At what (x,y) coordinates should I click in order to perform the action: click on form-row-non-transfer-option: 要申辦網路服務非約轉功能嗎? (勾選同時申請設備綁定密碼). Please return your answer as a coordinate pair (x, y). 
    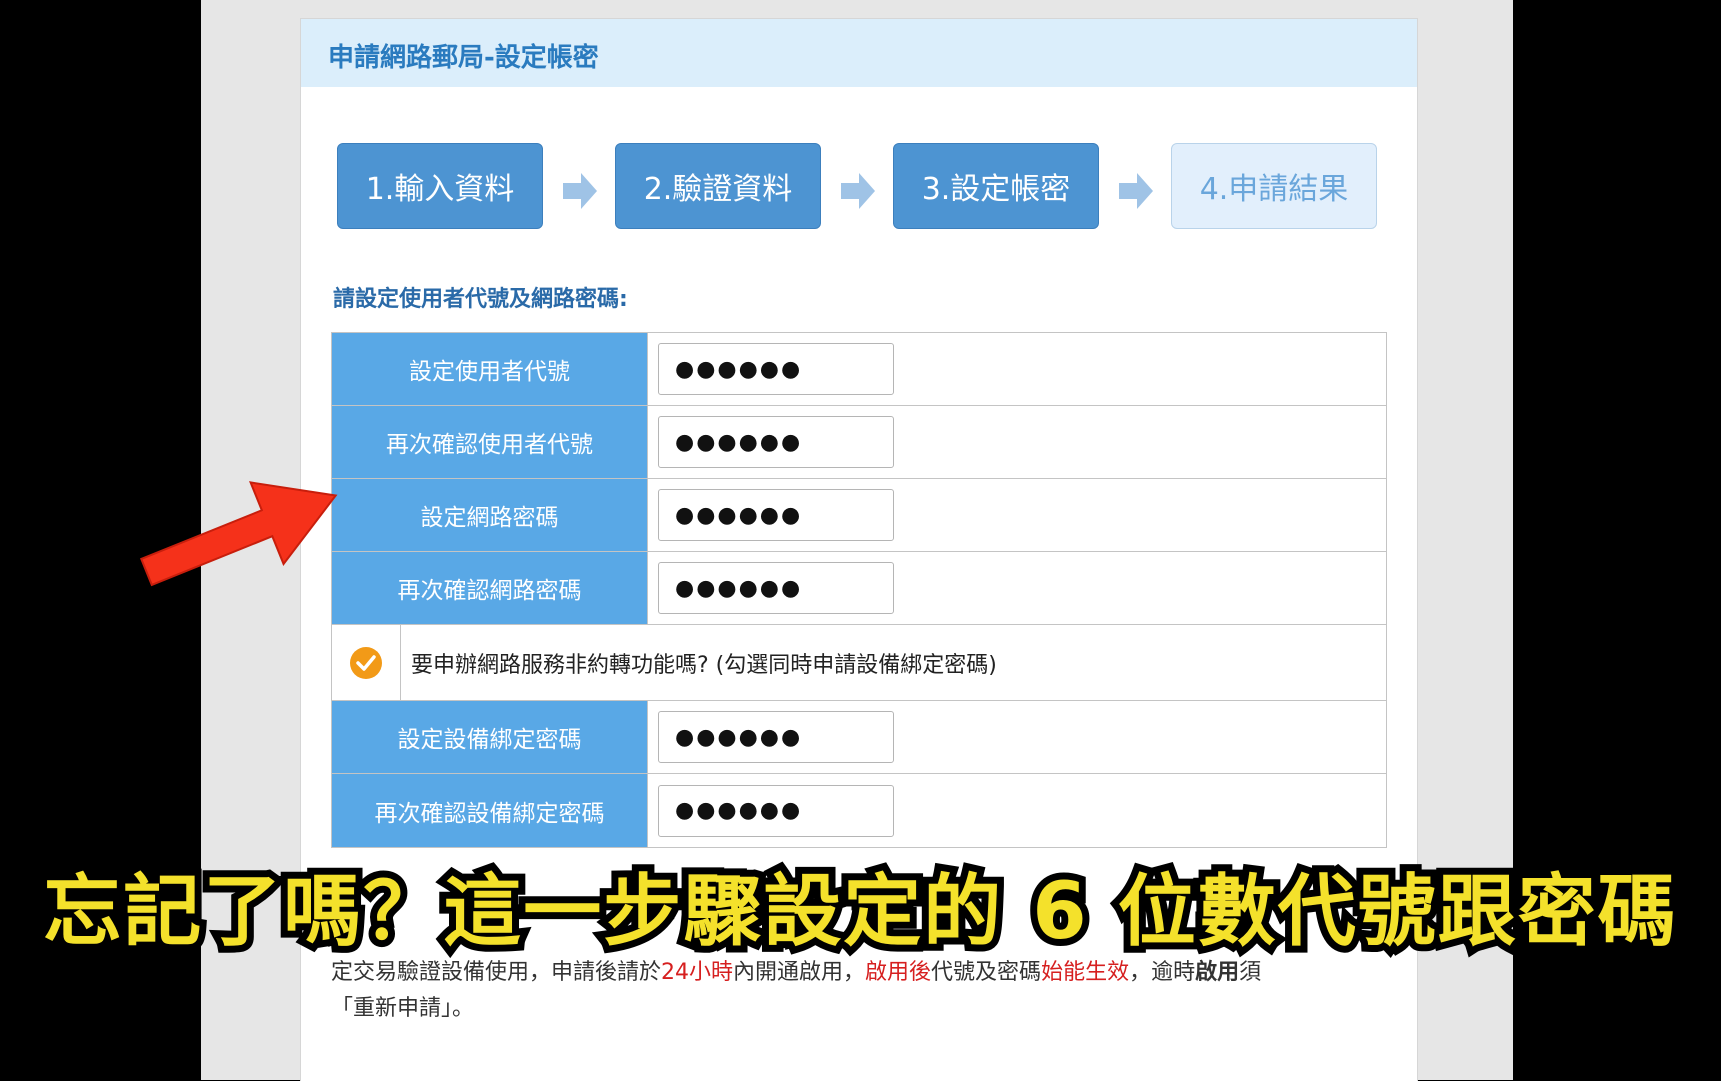
    Looking at the image, I should click on (859, 663).